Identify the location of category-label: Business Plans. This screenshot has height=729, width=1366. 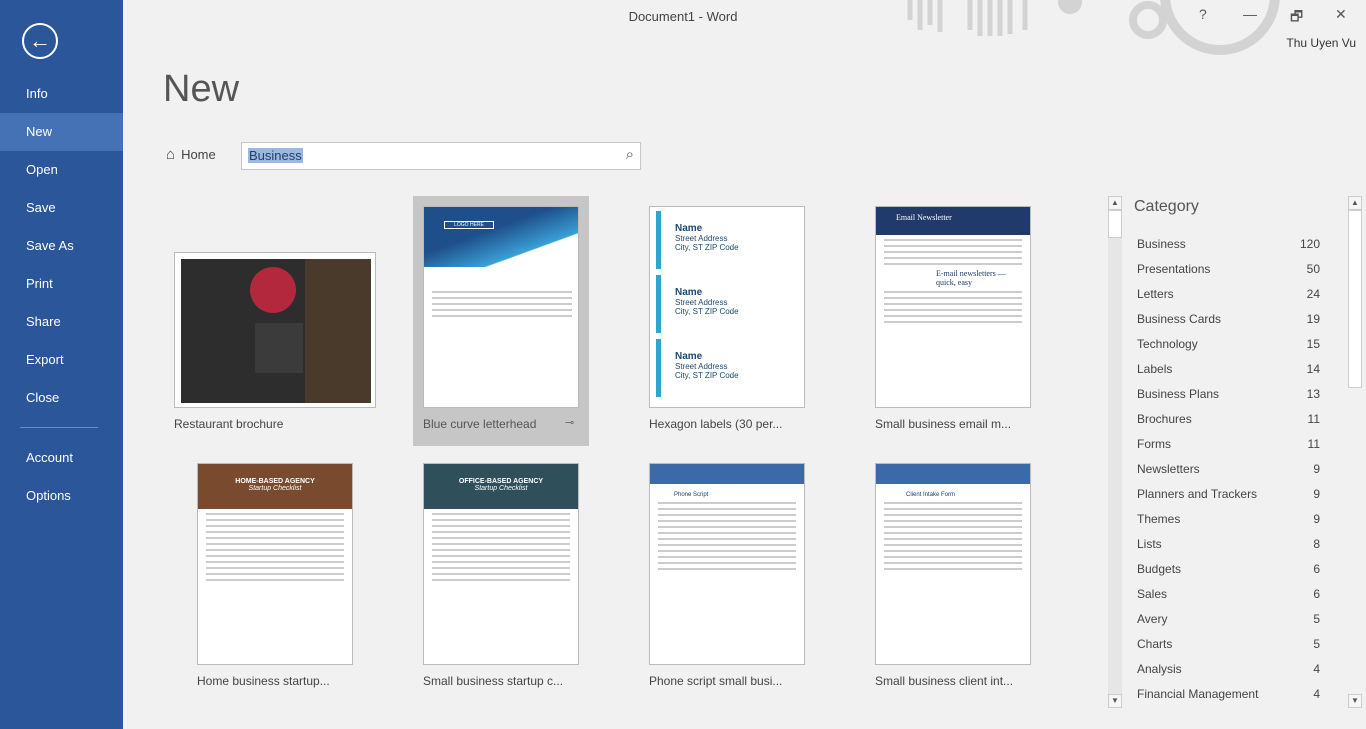
(1178, 394).